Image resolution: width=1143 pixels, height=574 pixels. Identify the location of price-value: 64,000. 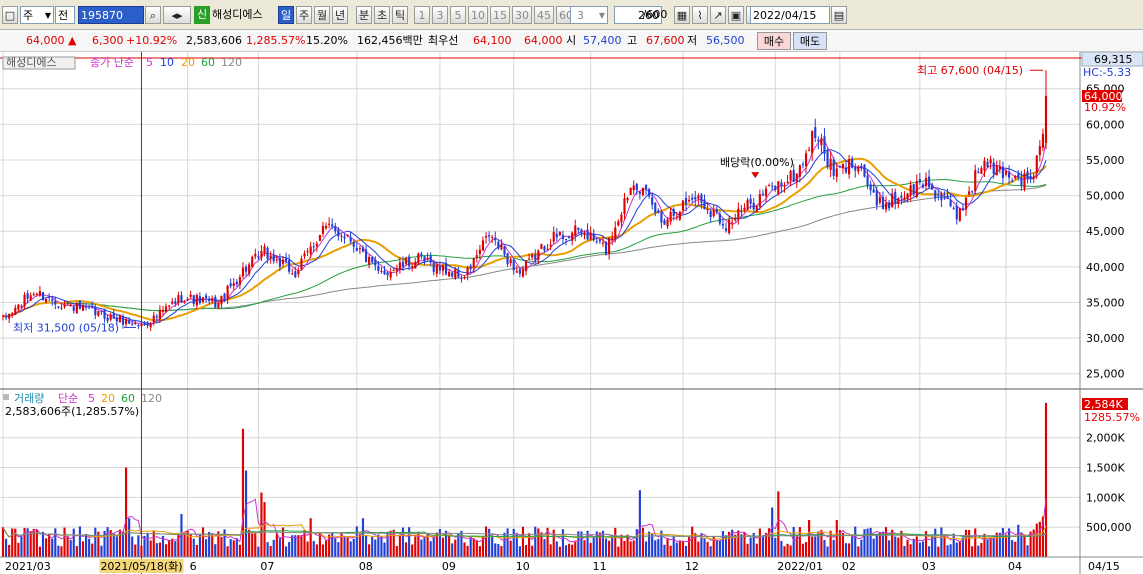
(45, 40).